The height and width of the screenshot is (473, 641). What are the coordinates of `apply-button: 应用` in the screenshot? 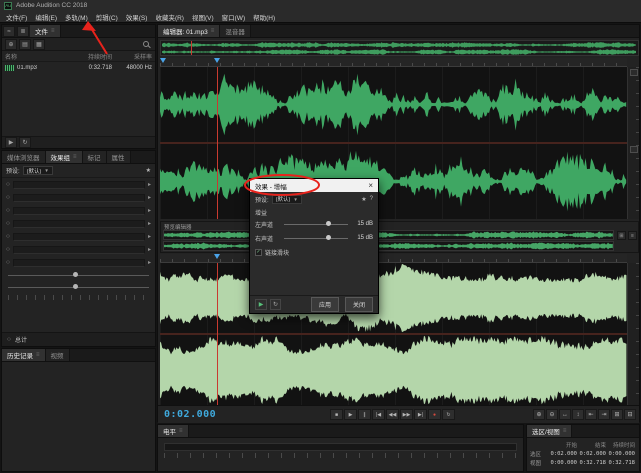 It's located at (324, 304).